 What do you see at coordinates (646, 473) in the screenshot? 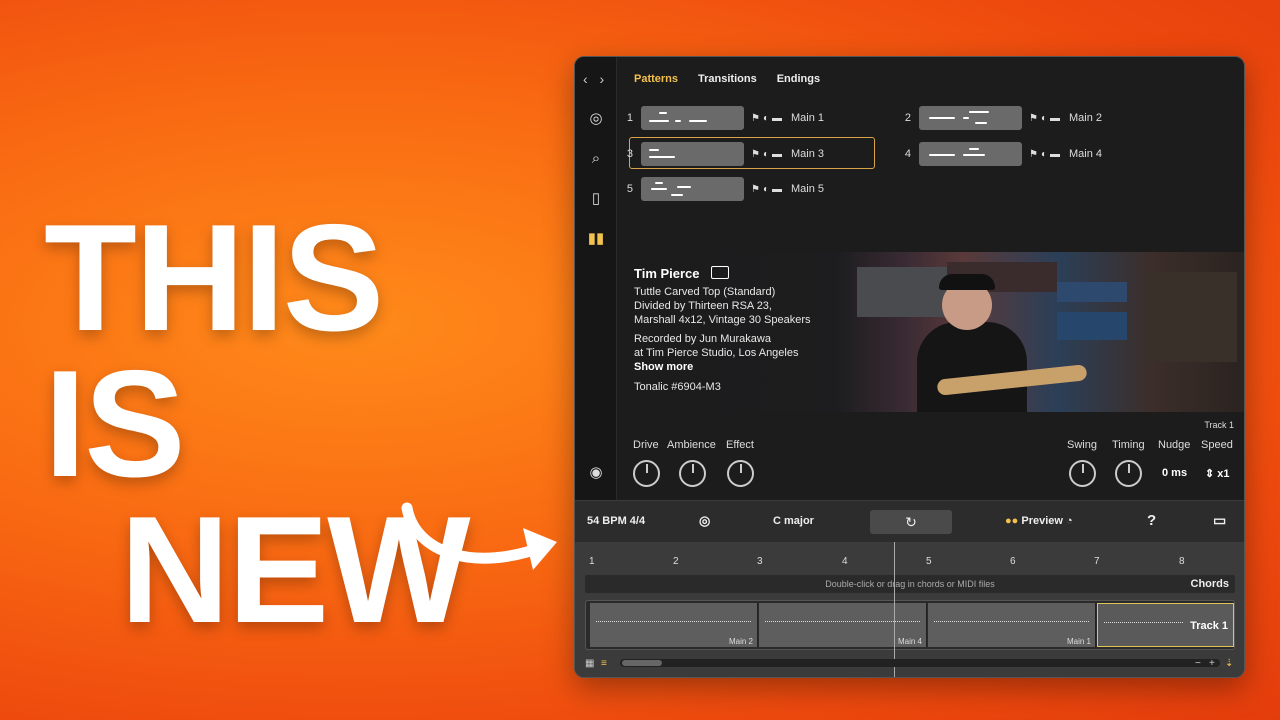
I see `drive-knob` at bounding box center [646, 473].